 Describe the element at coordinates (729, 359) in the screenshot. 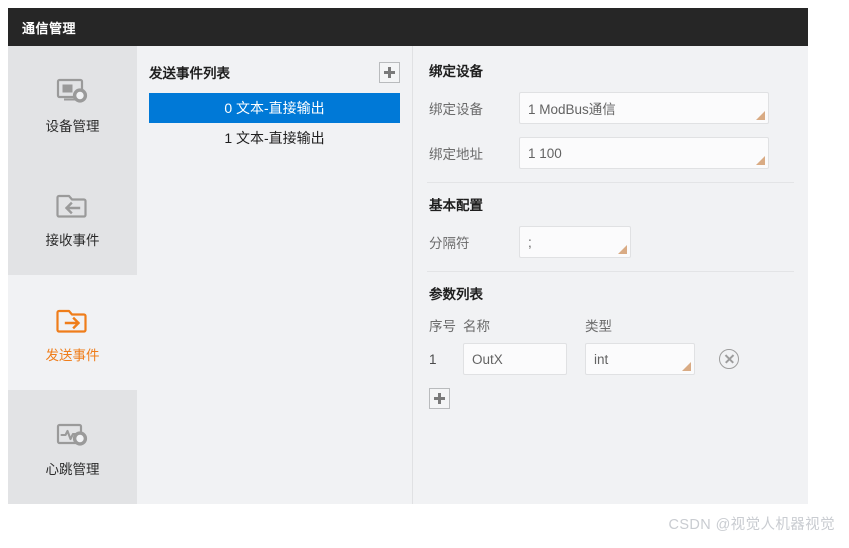

I see `circle-x-icon` at that location.